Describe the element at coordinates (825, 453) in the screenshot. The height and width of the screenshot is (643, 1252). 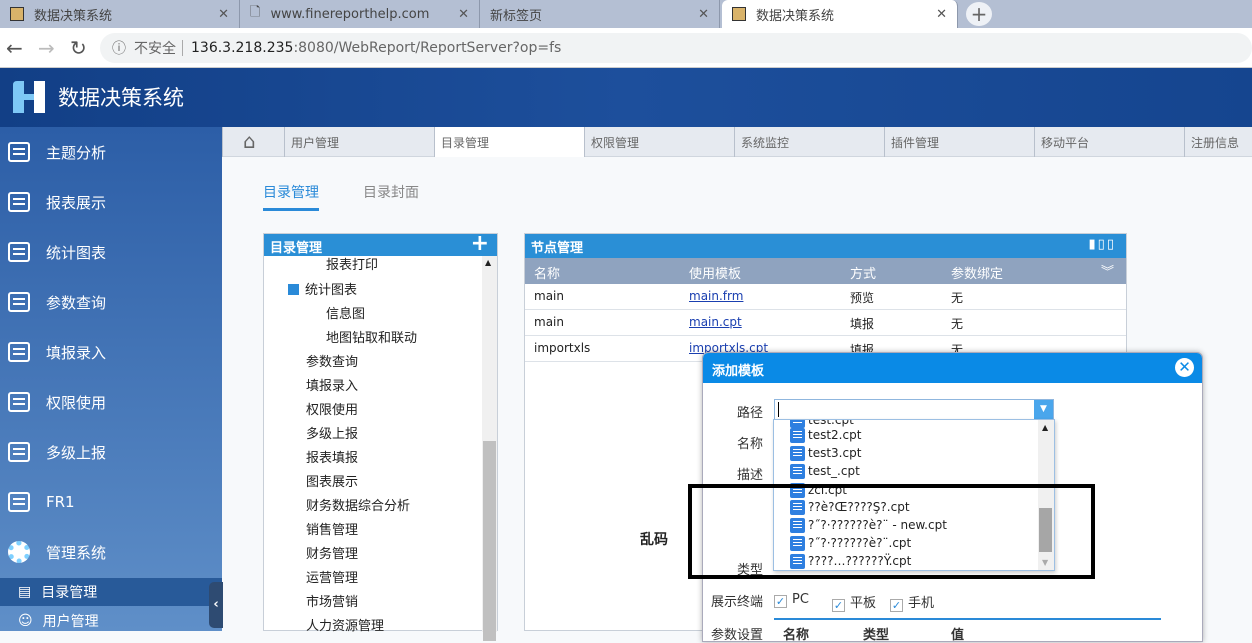
I see `dropdown-item: test3.cpt` at that location.